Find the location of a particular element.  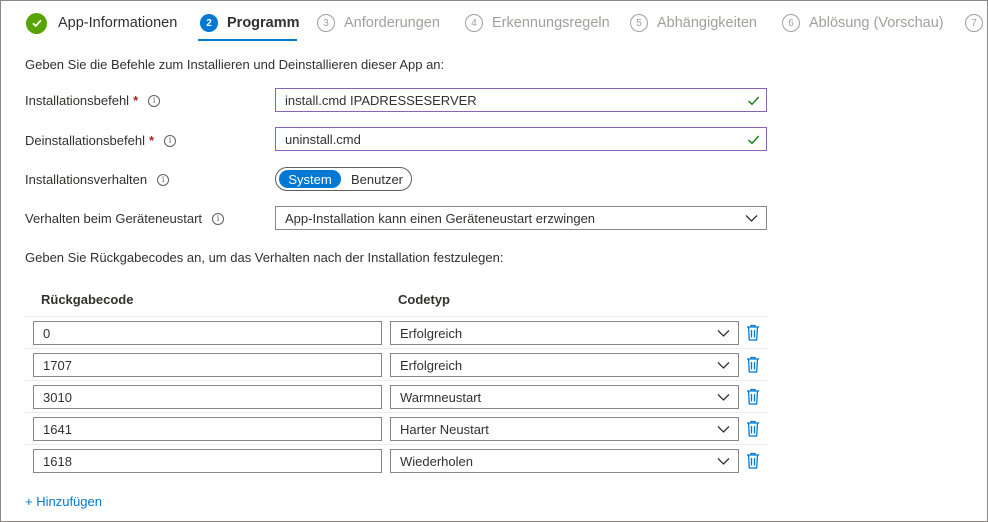

input-value: 3010 is located at coordinates (57, 397).